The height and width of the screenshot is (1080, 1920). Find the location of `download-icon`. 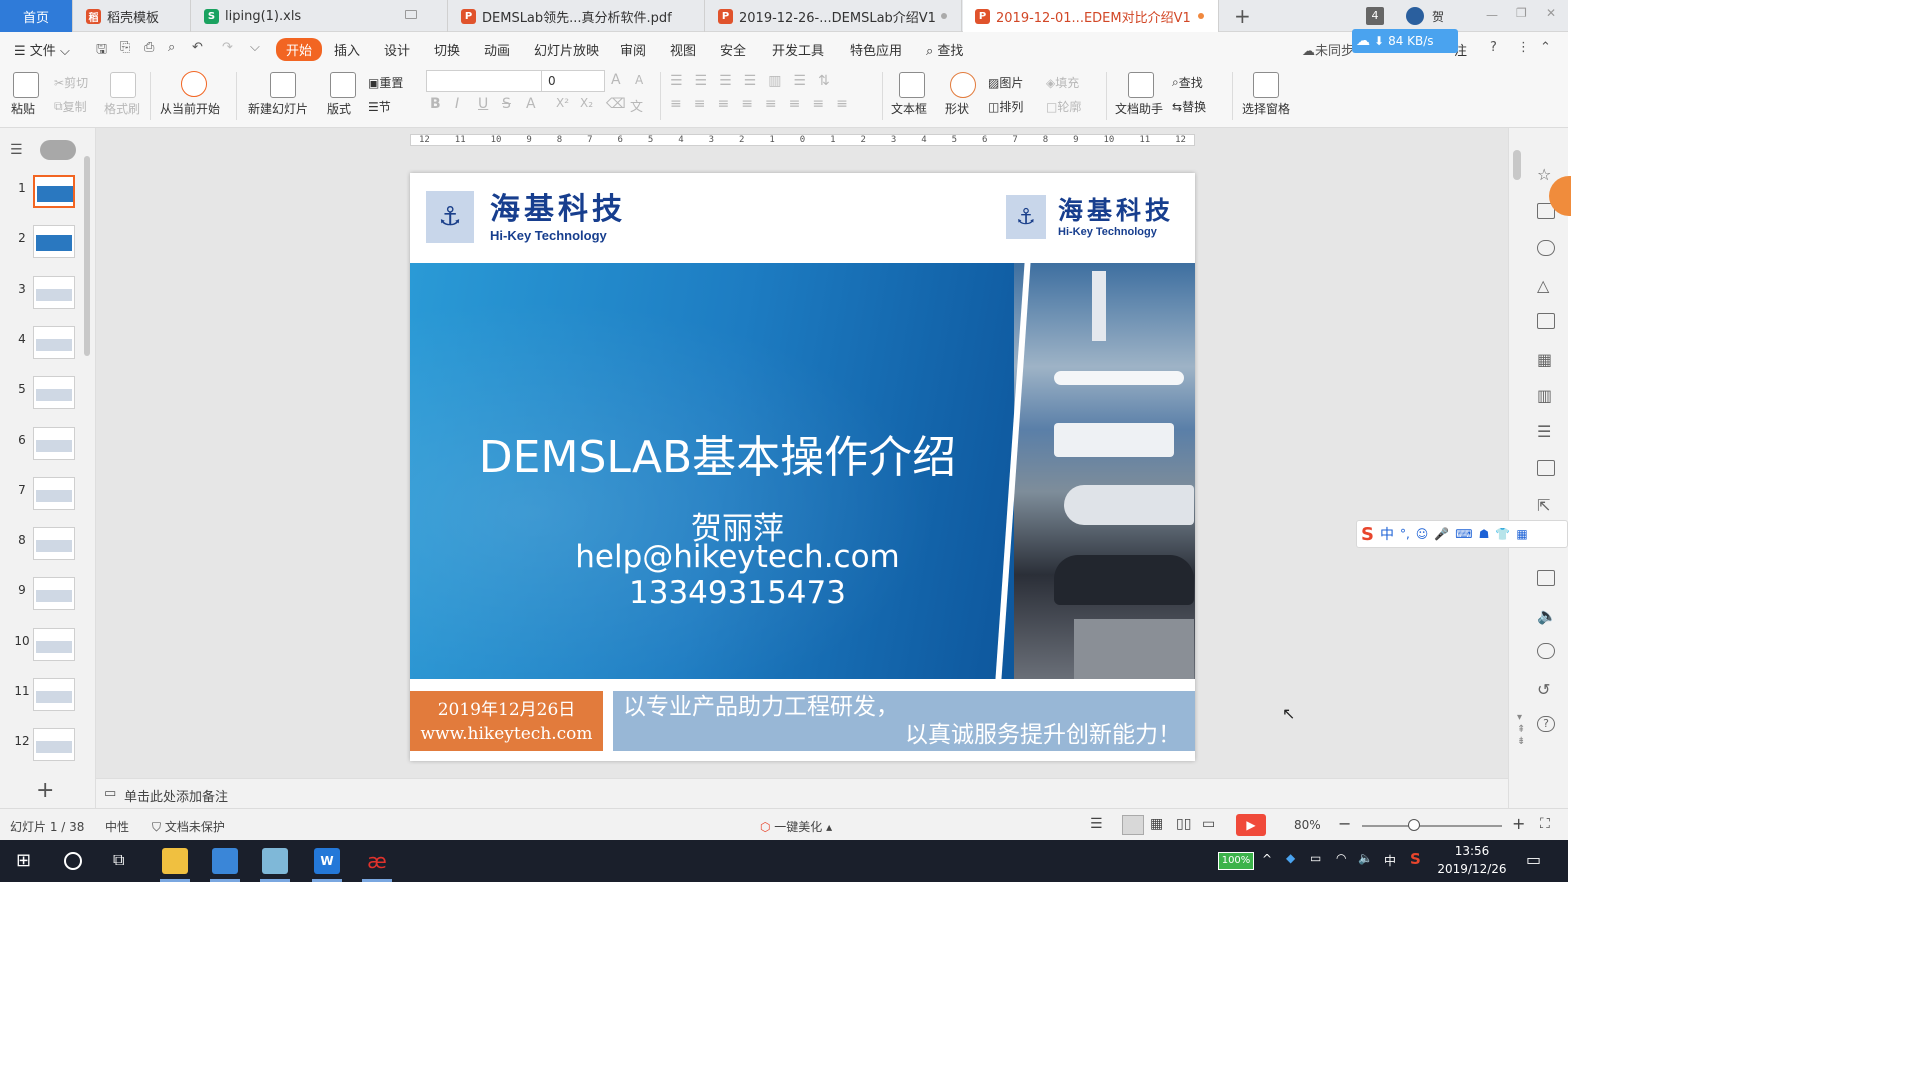

download-icon is located at coordinates (1546, 651).